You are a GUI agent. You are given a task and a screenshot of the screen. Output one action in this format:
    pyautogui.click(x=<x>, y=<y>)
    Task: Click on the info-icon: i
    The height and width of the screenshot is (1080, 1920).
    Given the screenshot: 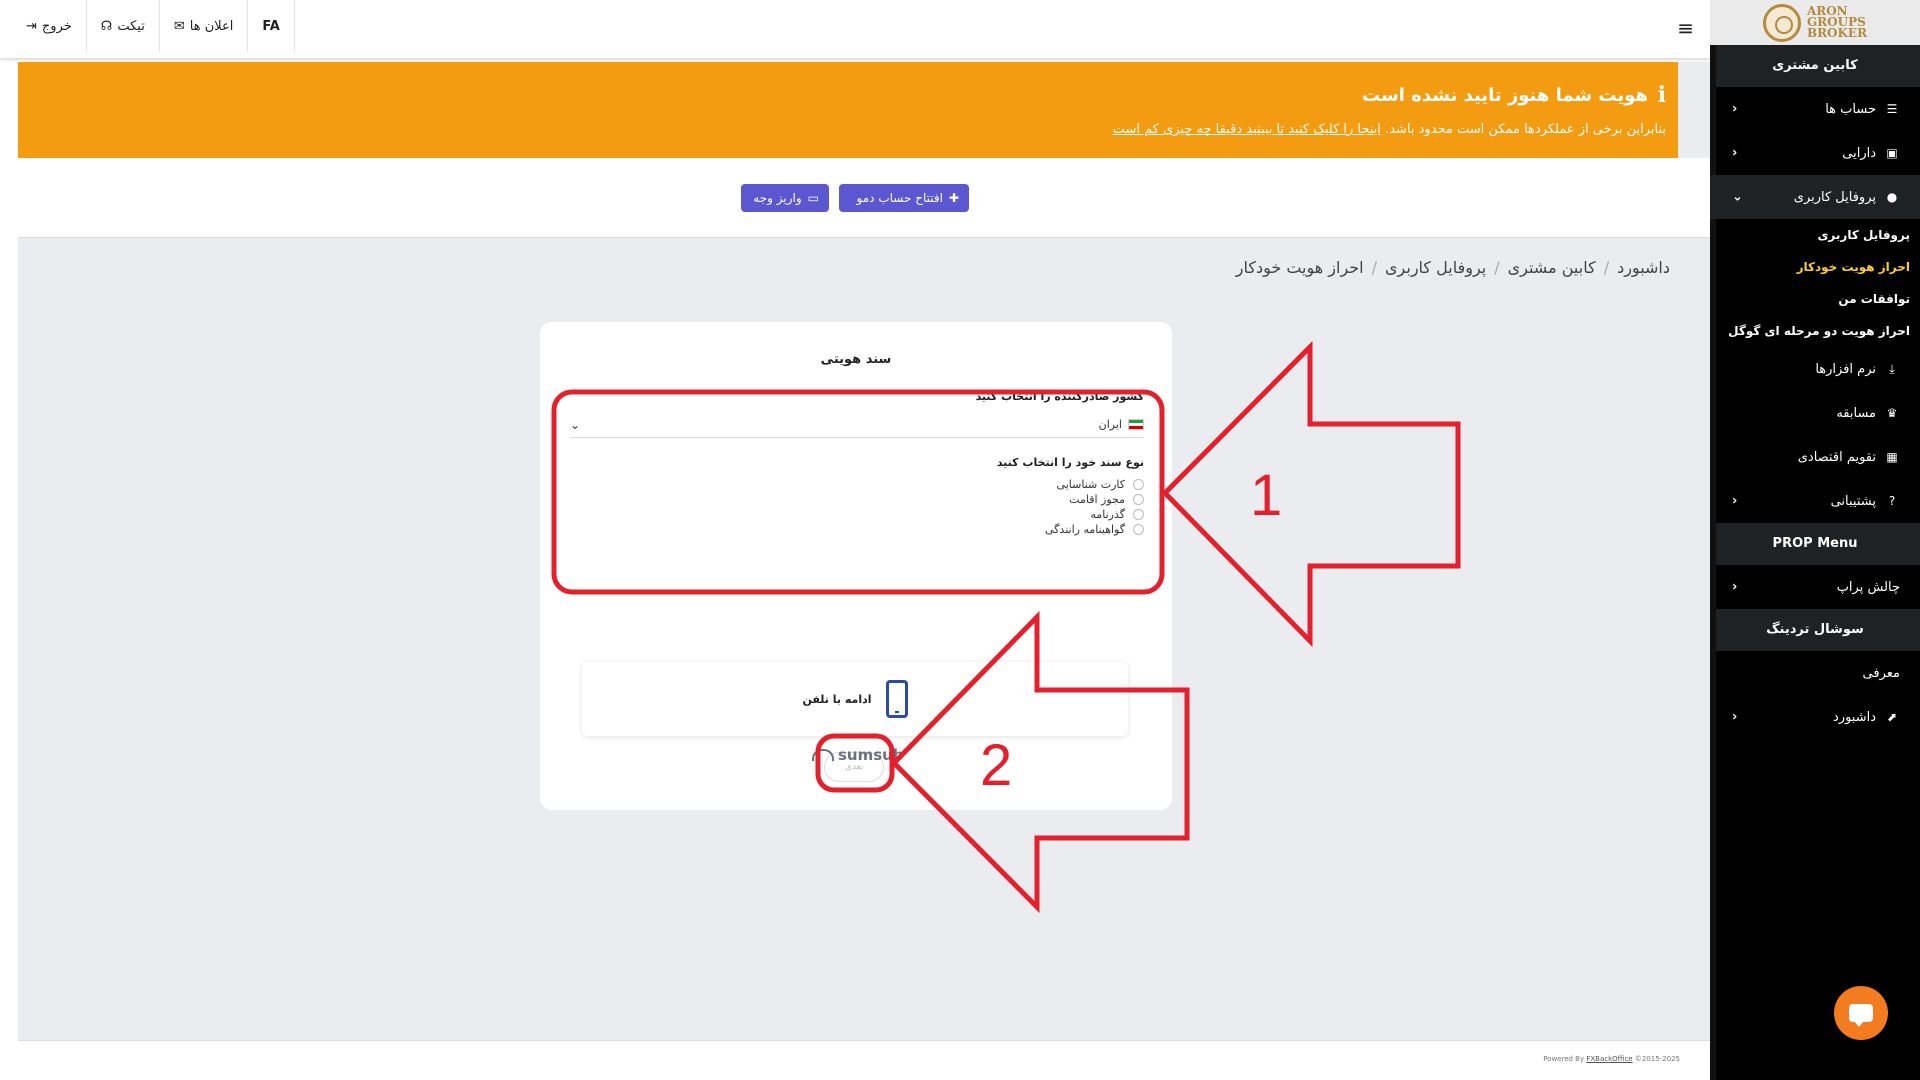 What is the action you would take?
    pyautogui.click(x=1661, y=95)
    